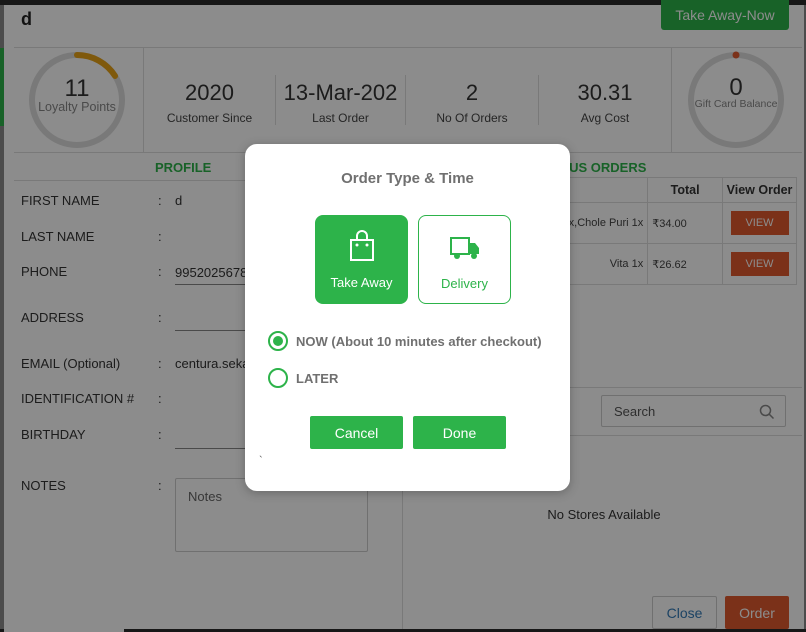  Describe the element at coordinates (356, 432) in the screenshot. I see `cancel-button: Cancel` at that location.